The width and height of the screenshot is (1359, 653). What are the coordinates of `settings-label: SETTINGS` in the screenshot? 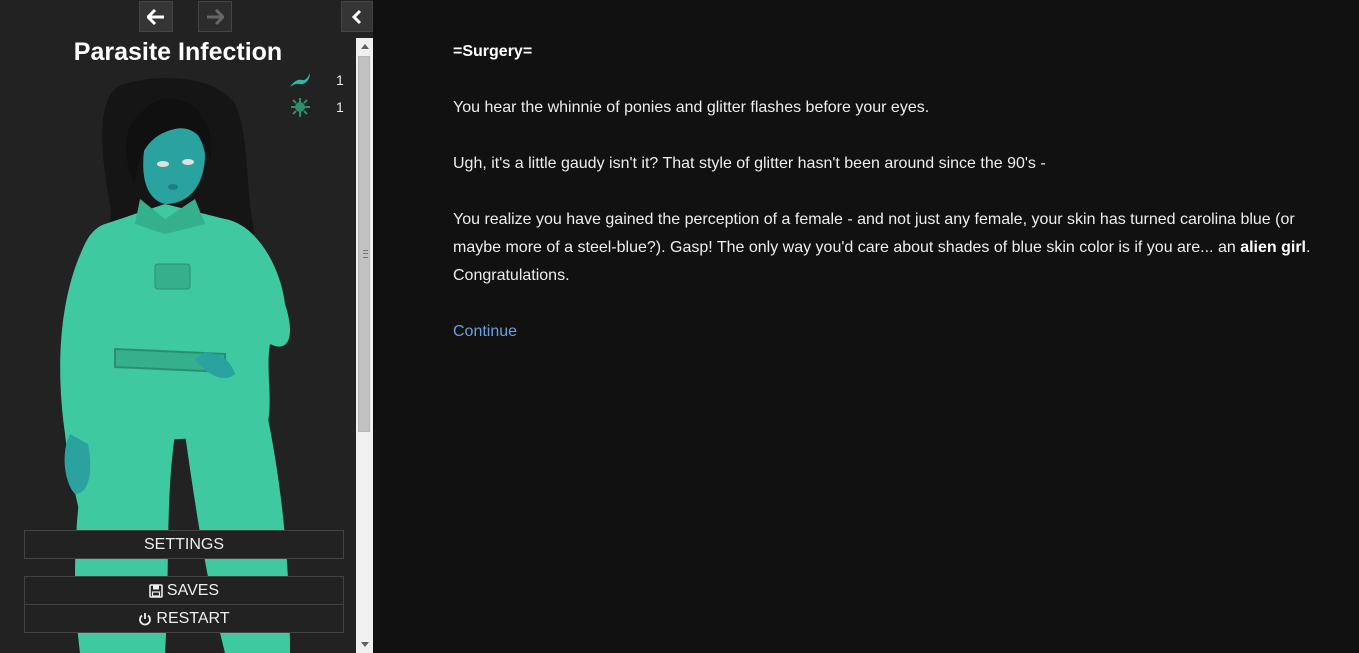 It's located at (183, 544).